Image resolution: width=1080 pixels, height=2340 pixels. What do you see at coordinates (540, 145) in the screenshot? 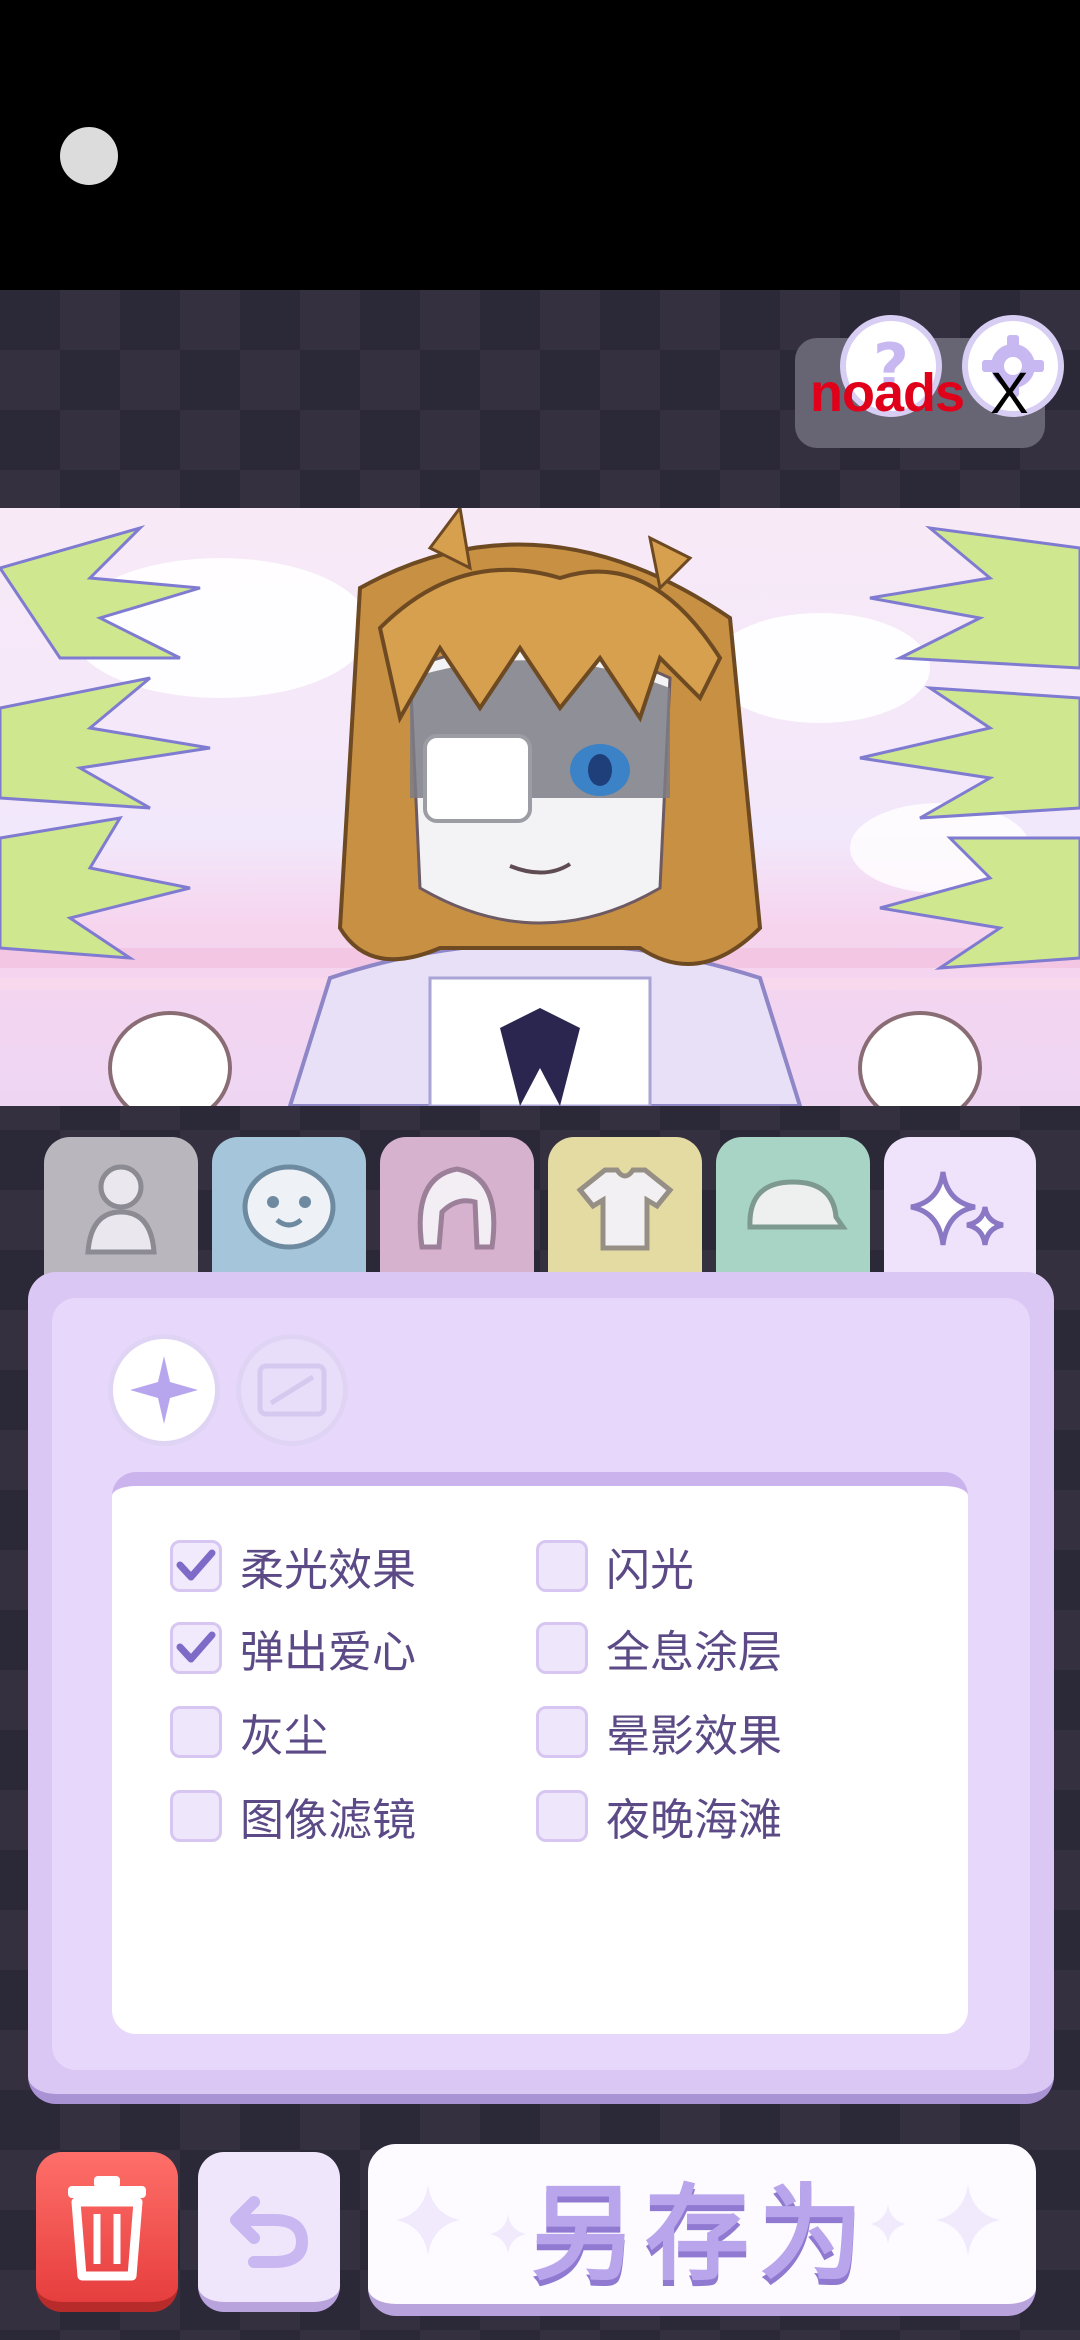
I see `status-bar` at bounding box center [540, 145].